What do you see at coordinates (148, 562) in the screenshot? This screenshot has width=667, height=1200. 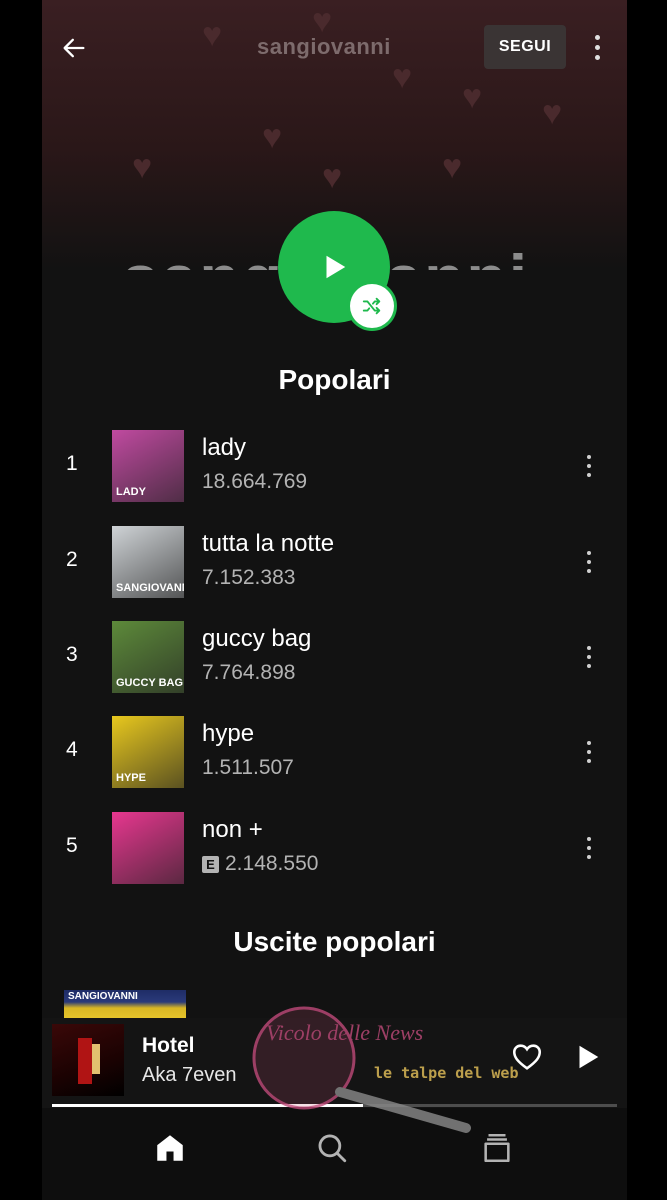 I see `track-cover: SANGIOVANNI` at bounding box center [148, 562].